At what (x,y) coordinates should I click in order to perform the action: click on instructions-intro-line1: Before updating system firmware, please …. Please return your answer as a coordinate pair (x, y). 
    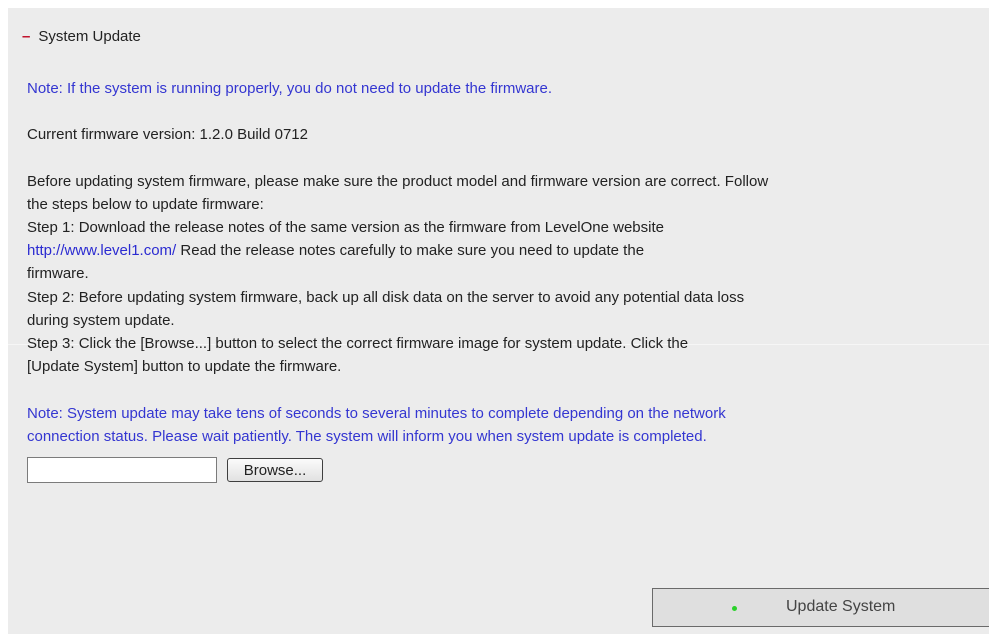
    Looking at the image, I should click on (398, 181).